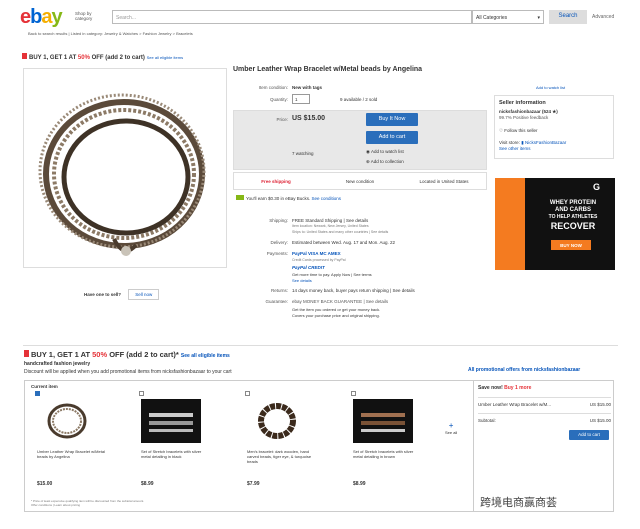  I want to click on footnote-line2: Offer conditions | Learn about pricing, so click(87, 505).